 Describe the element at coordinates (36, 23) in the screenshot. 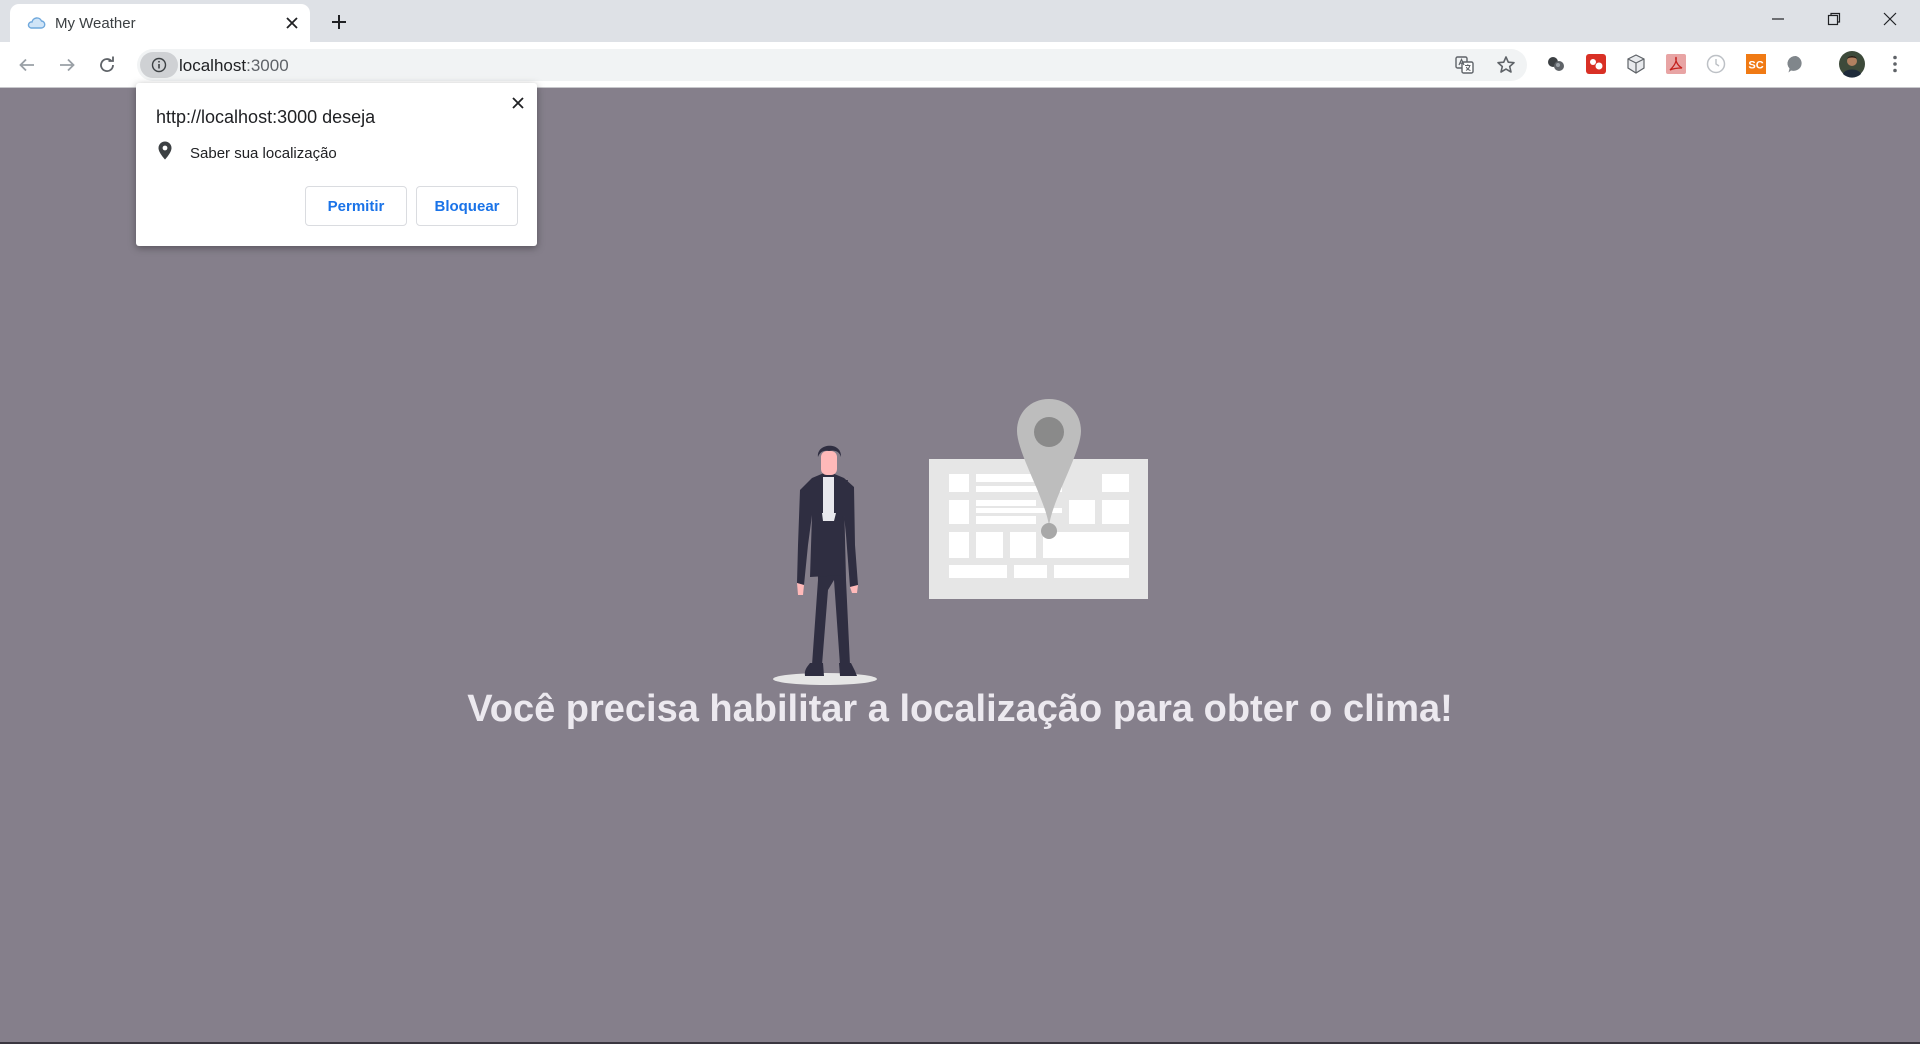

I see `cloud-icon` at that location.